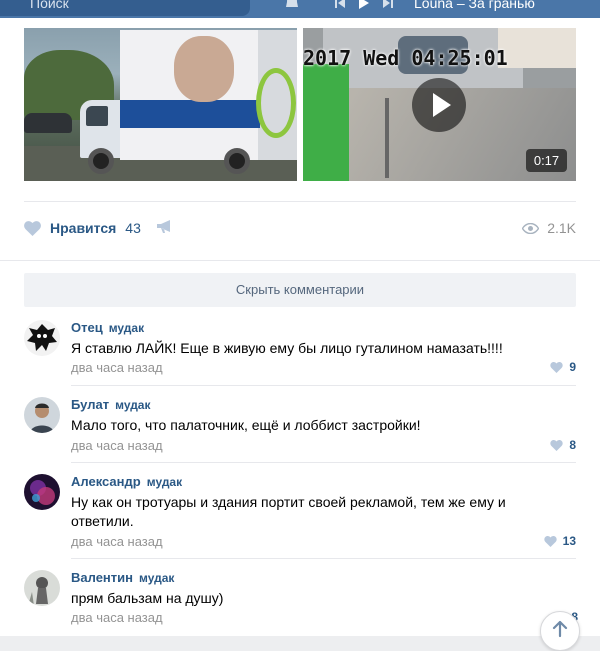 The image size is (600, 651). I want to click on now-playing-track: Louna – За гранью, so click(474, 5).